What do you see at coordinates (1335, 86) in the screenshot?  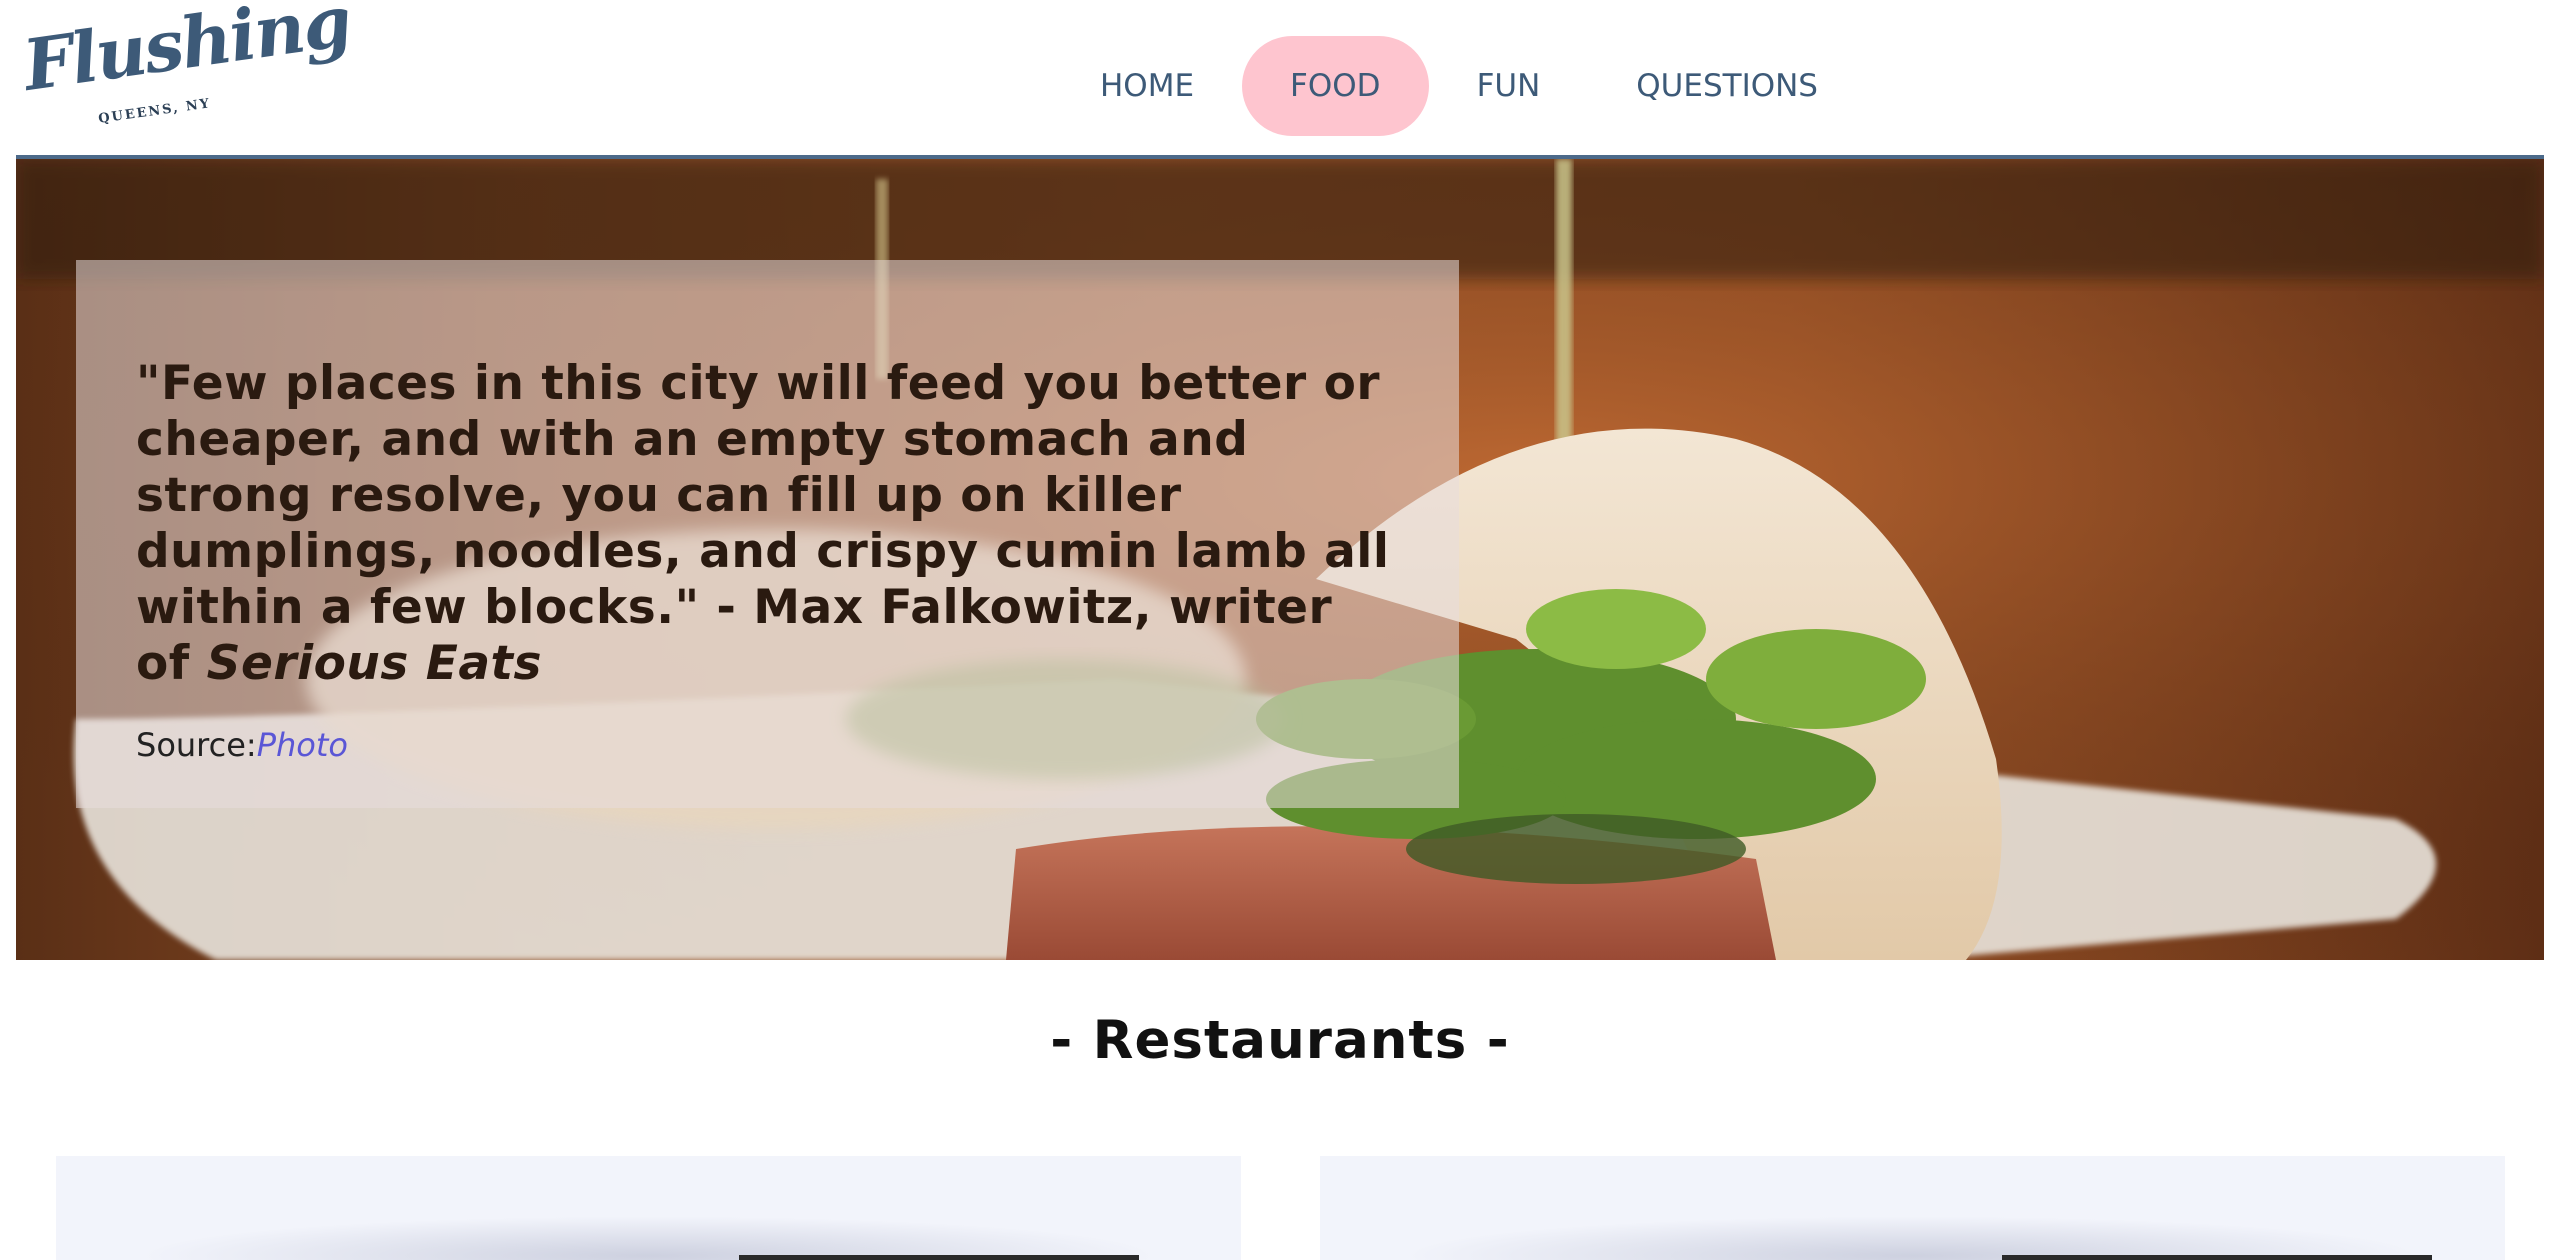 I see `nav-food: FOOD` at bounding box center [1335, 86].